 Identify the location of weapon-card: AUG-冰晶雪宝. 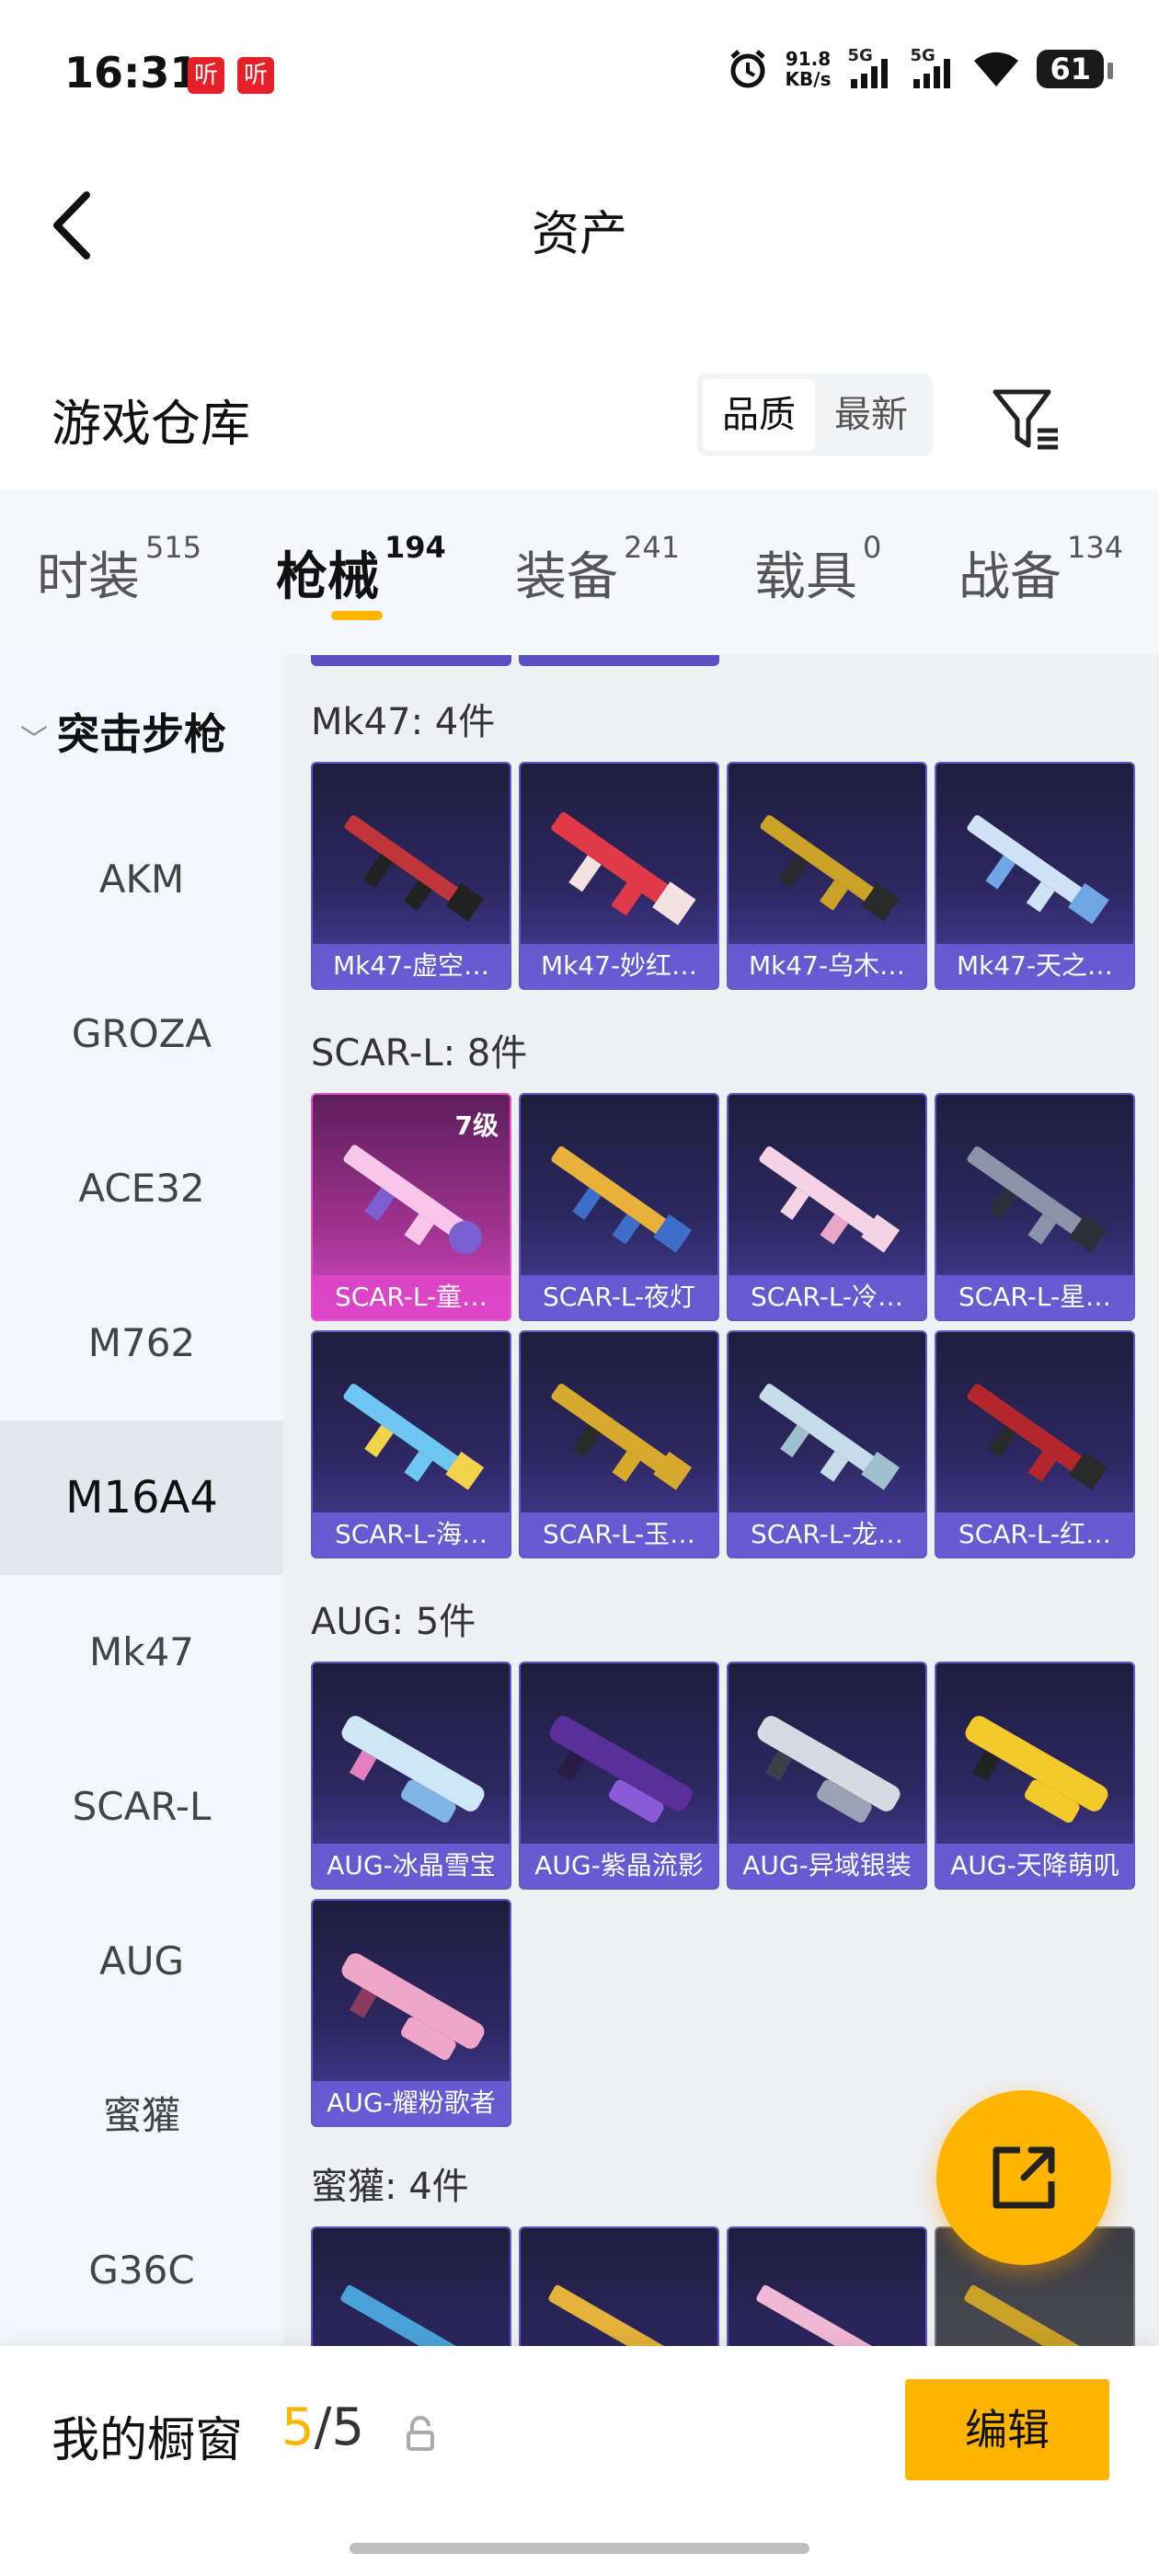
(411, 1776).